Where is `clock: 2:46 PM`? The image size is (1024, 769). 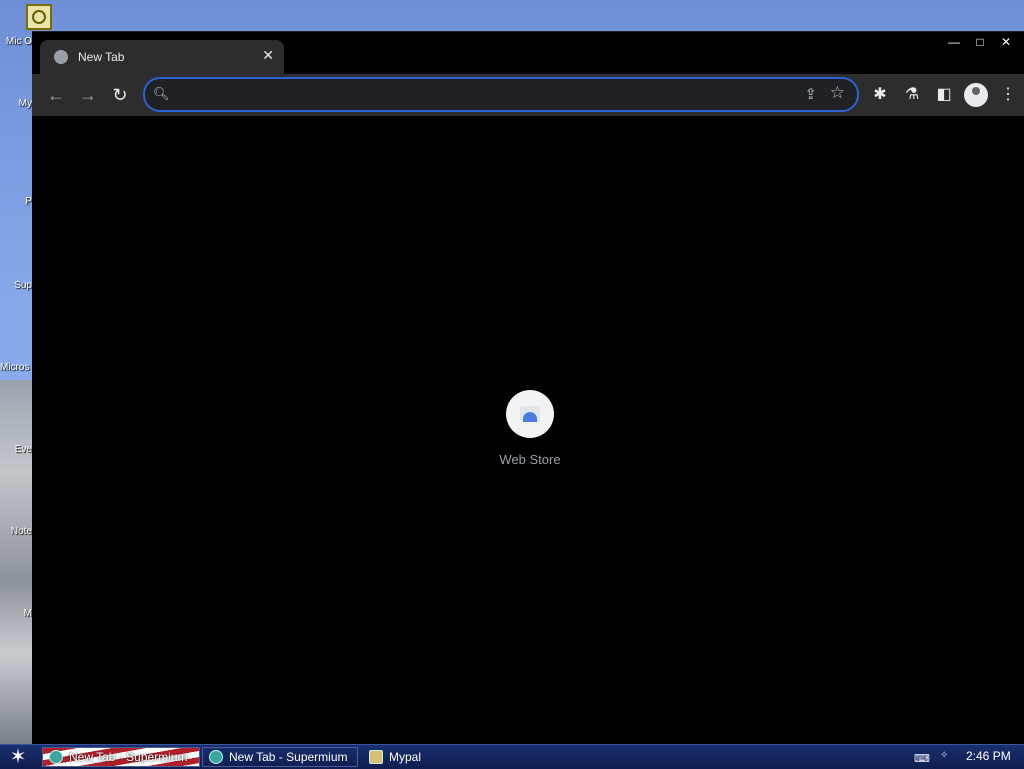
clock: 2:46 PM is located at coordinates (988, 756).